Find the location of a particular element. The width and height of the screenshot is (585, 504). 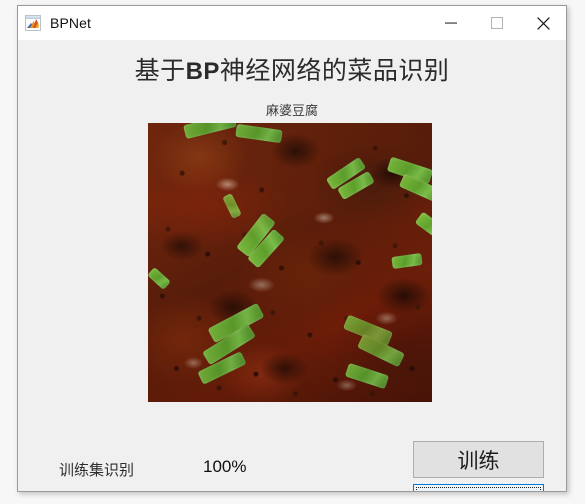

minimize-button is located at coordinates (451, 23).